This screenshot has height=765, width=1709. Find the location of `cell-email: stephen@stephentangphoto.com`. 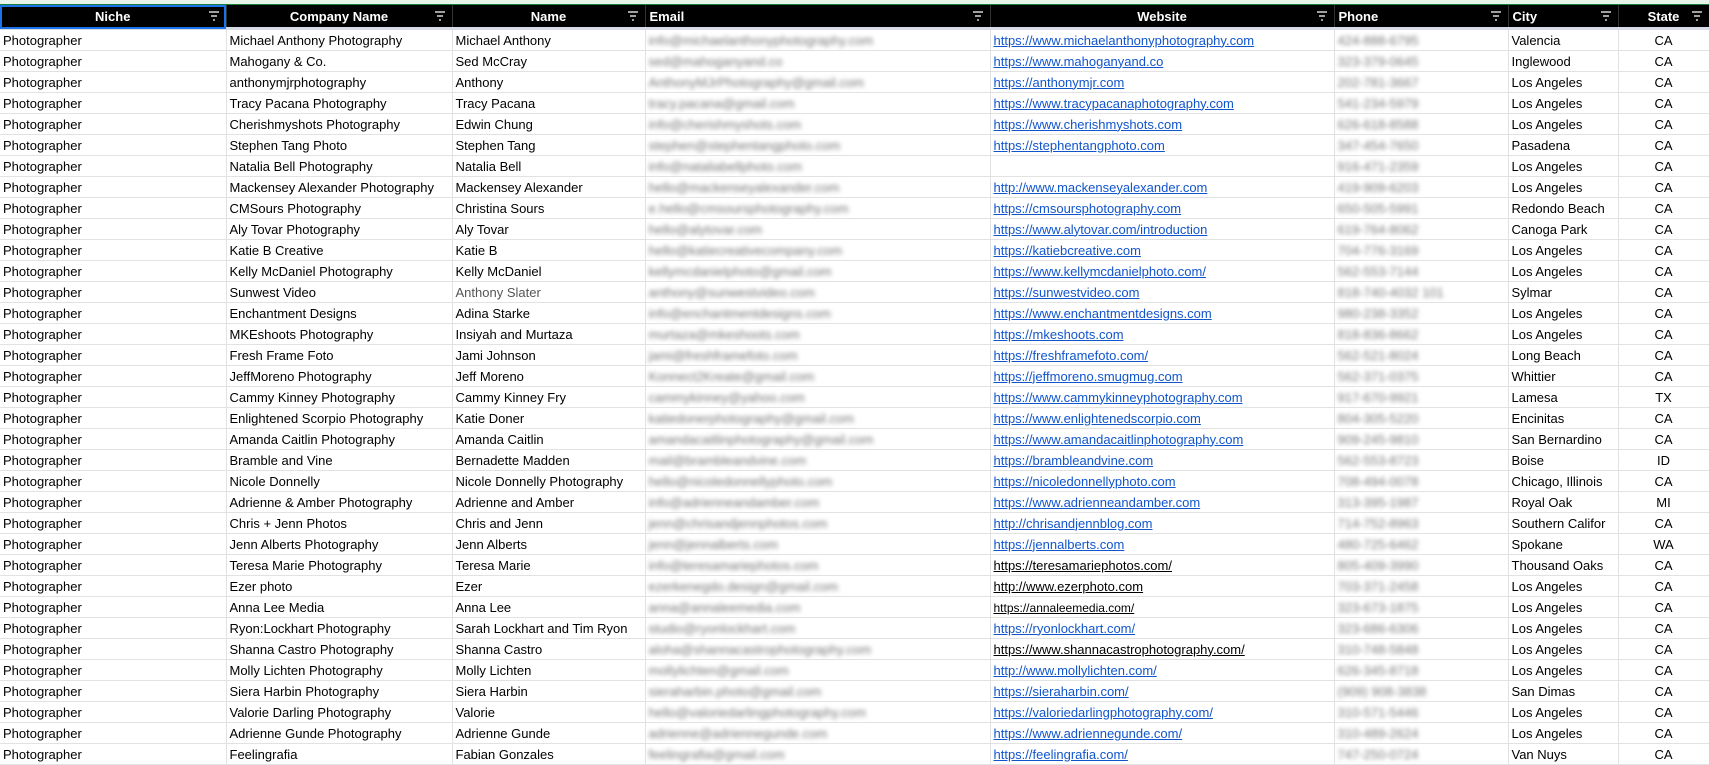

cell-email: stephen@stephentangphoto.com is located at coordinates (818, 145).